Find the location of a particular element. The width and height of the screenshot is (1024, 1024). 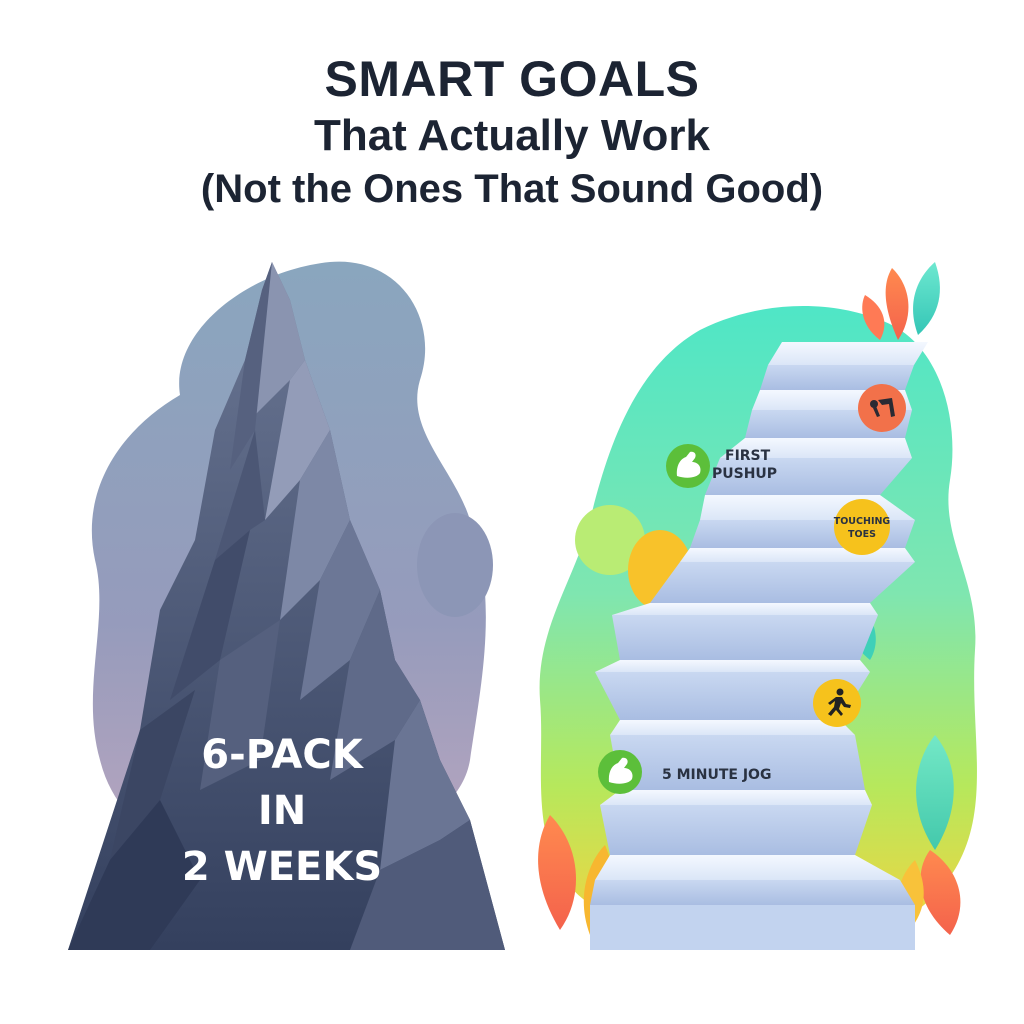

touching-toes-line-2: TOES is located at coordinates (862, 534).